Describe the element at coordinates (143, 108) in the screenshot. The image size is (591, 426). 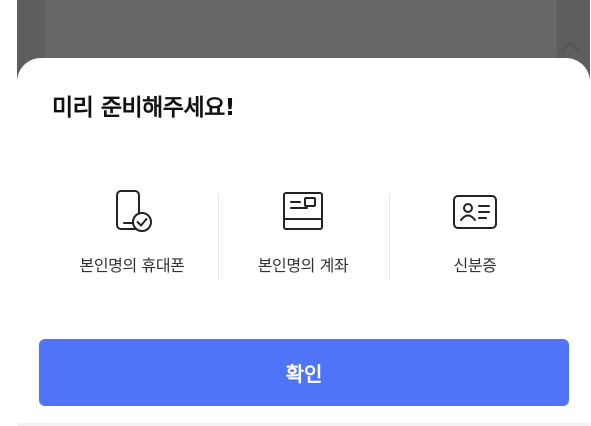
I see `sheet-title: 미리 준비해주세요!` at that location.